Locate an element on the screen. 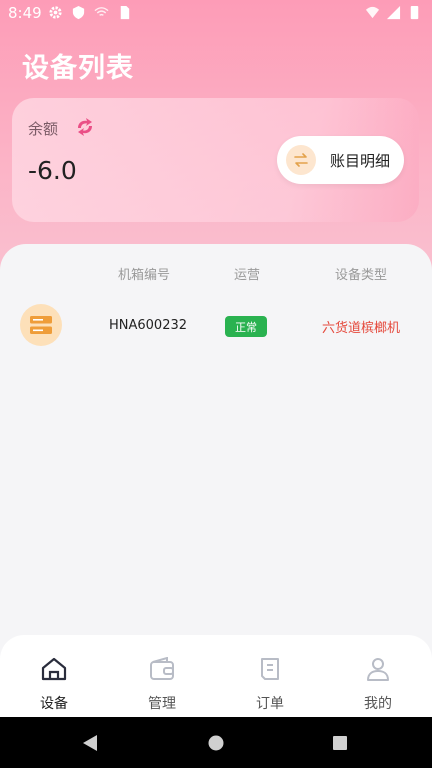  account-detail-button: 账目明细 is located at coordinates (340, 160).